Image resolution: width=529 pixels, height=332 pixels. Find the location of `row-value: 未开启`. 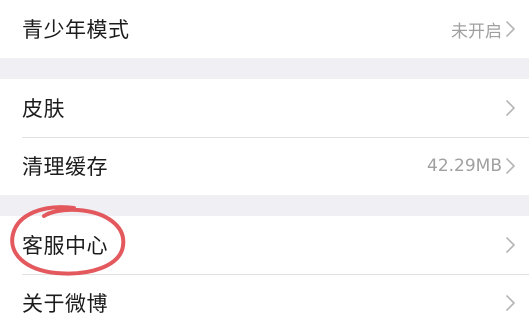

row-value: 未开启 is located at coordinates (476, 31).